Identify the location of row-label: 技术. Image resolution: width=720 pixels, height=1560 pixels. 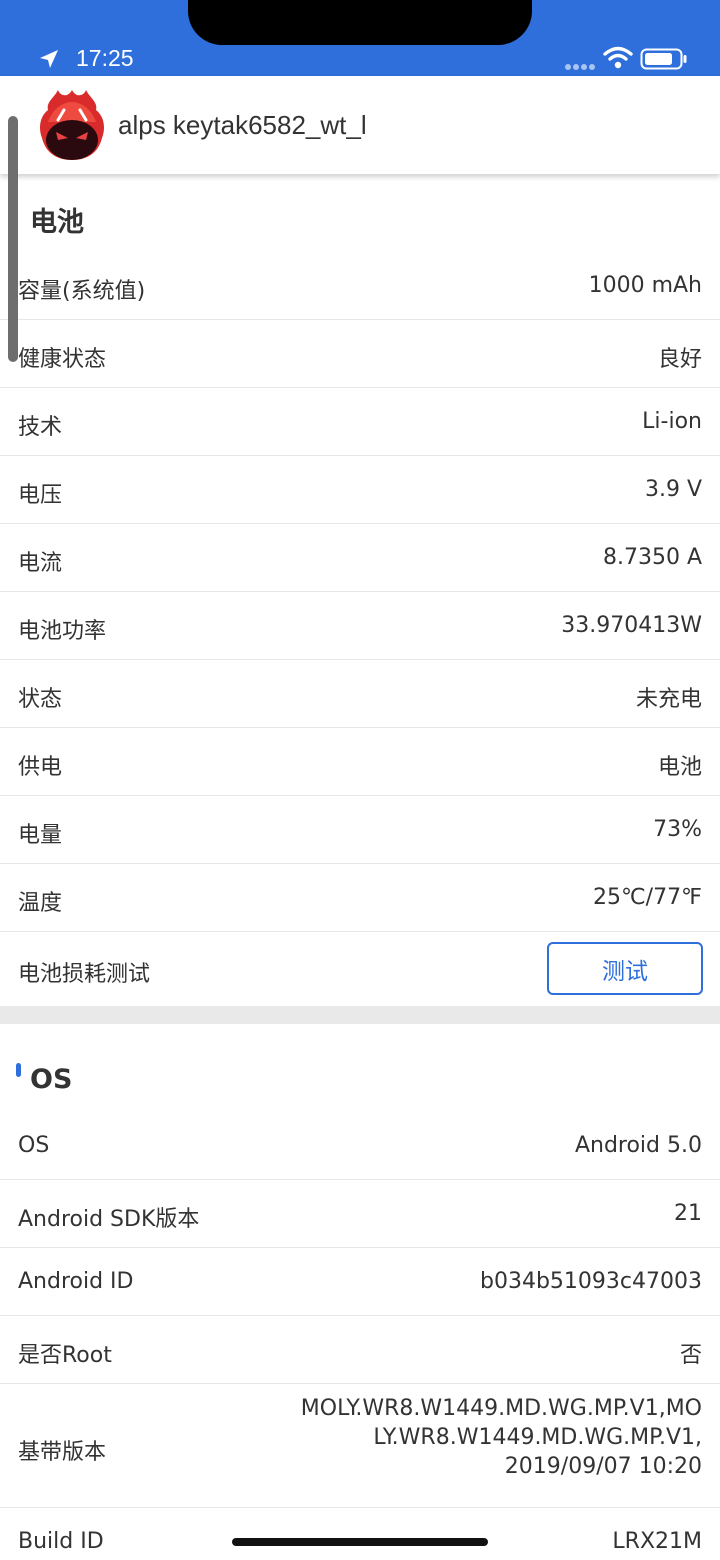
(40, 427).